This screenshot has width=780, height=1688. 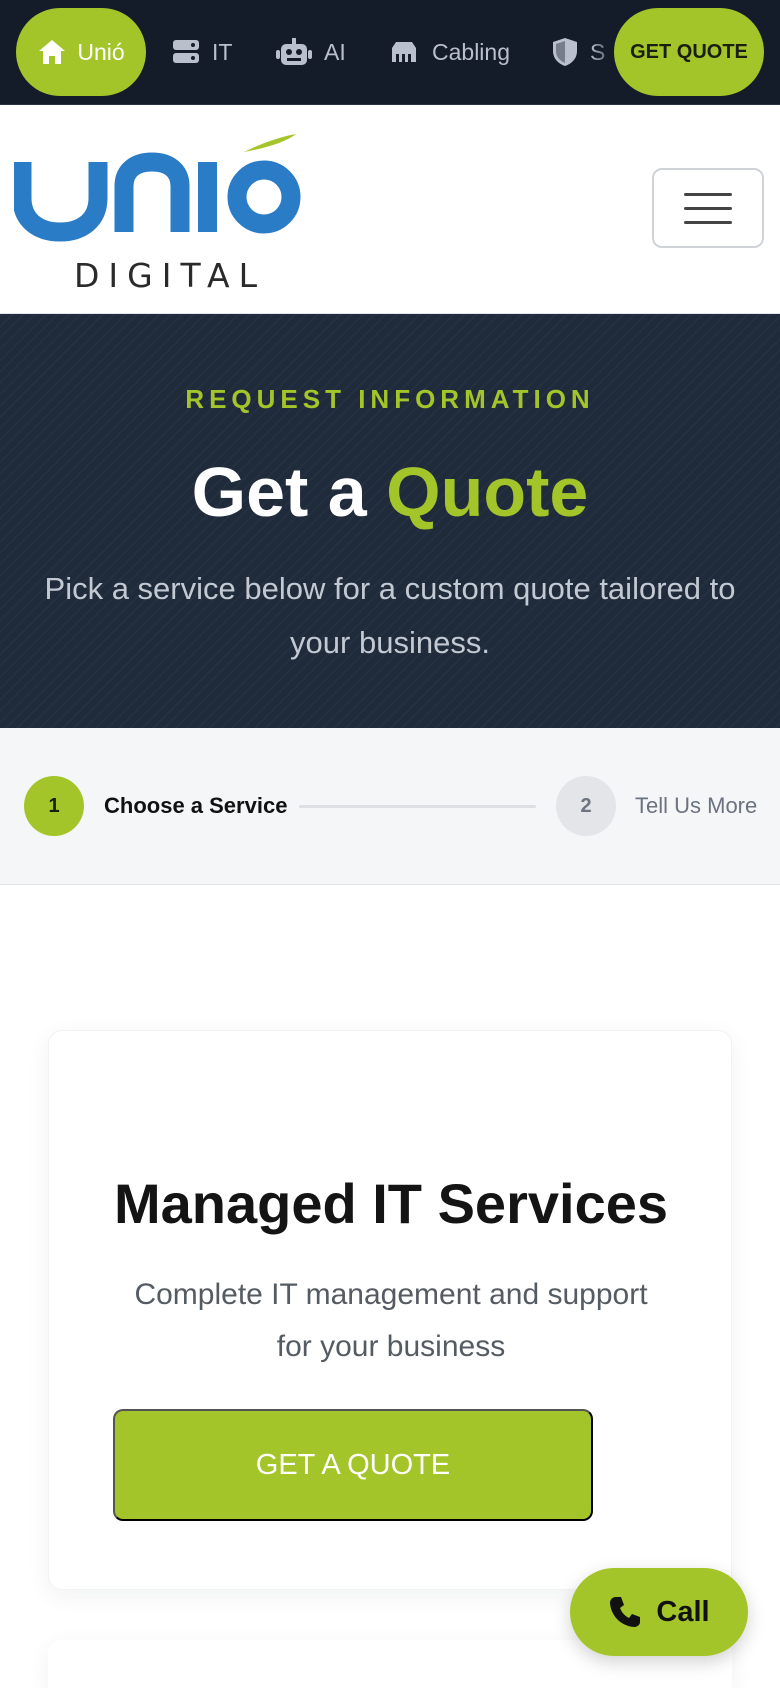 I want to click on nav-item-label: IT, so click(x=222, y=51).